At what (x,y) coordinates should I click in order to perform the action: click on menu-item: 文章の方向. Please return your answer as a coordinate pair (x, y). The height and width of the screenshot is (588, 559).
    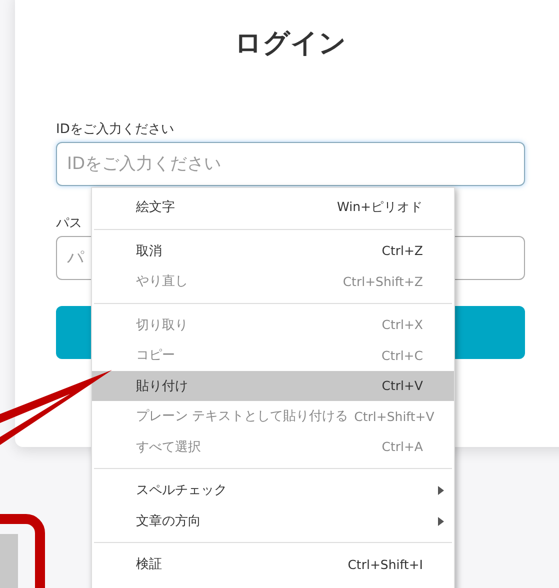
    Looking at the image, I should click on (273, 521).